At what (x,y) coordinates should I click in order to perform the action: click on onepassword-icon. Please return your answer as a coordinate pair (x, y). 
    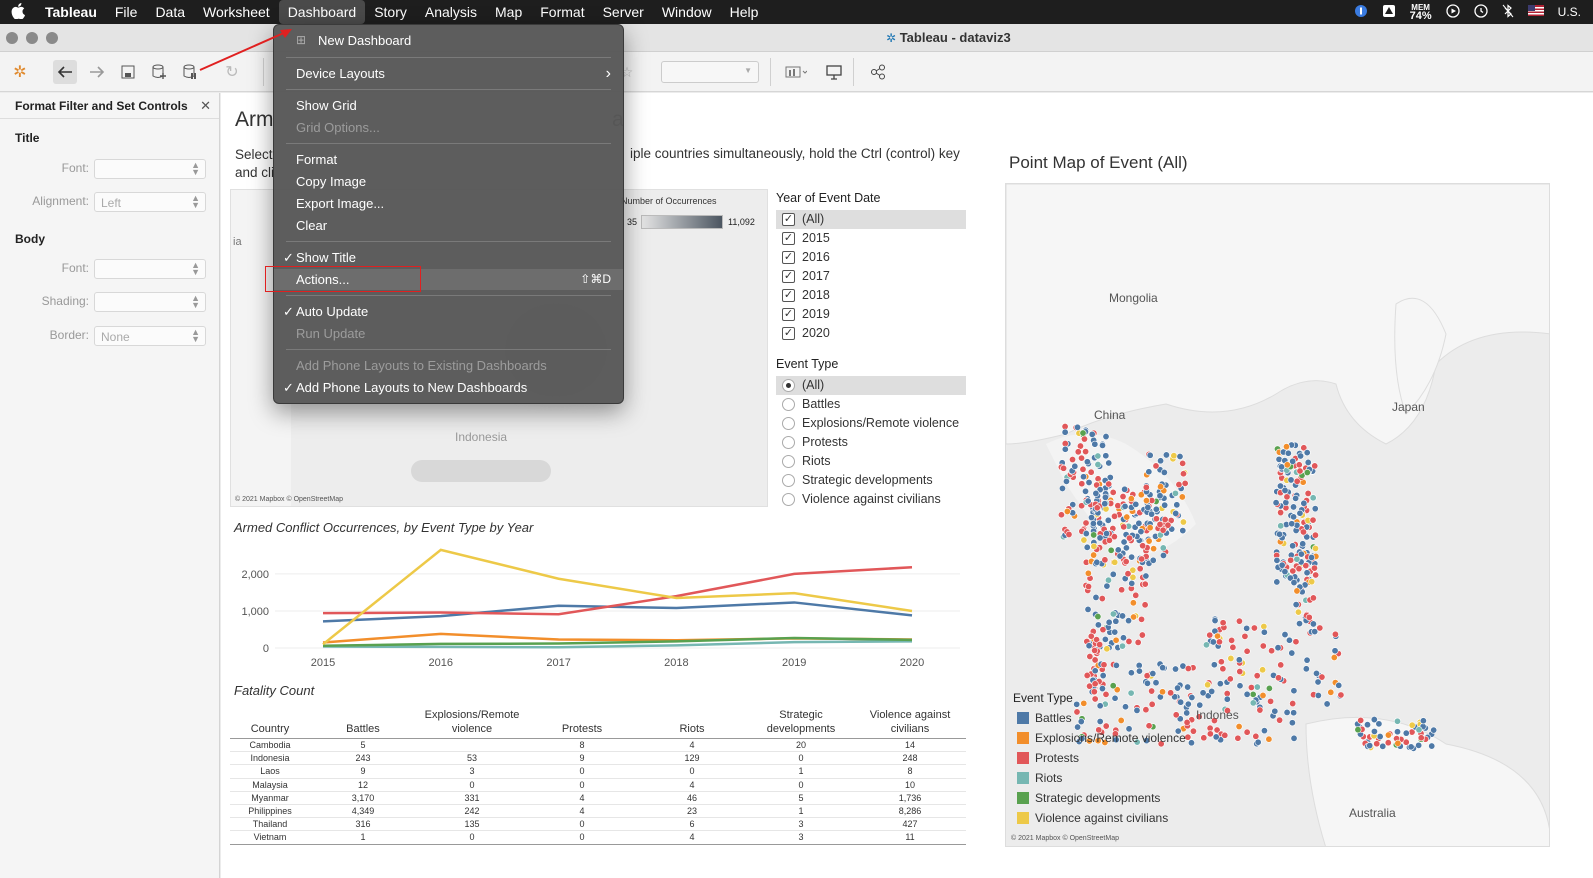
    Looking at the image, I should click on (1361, 12).